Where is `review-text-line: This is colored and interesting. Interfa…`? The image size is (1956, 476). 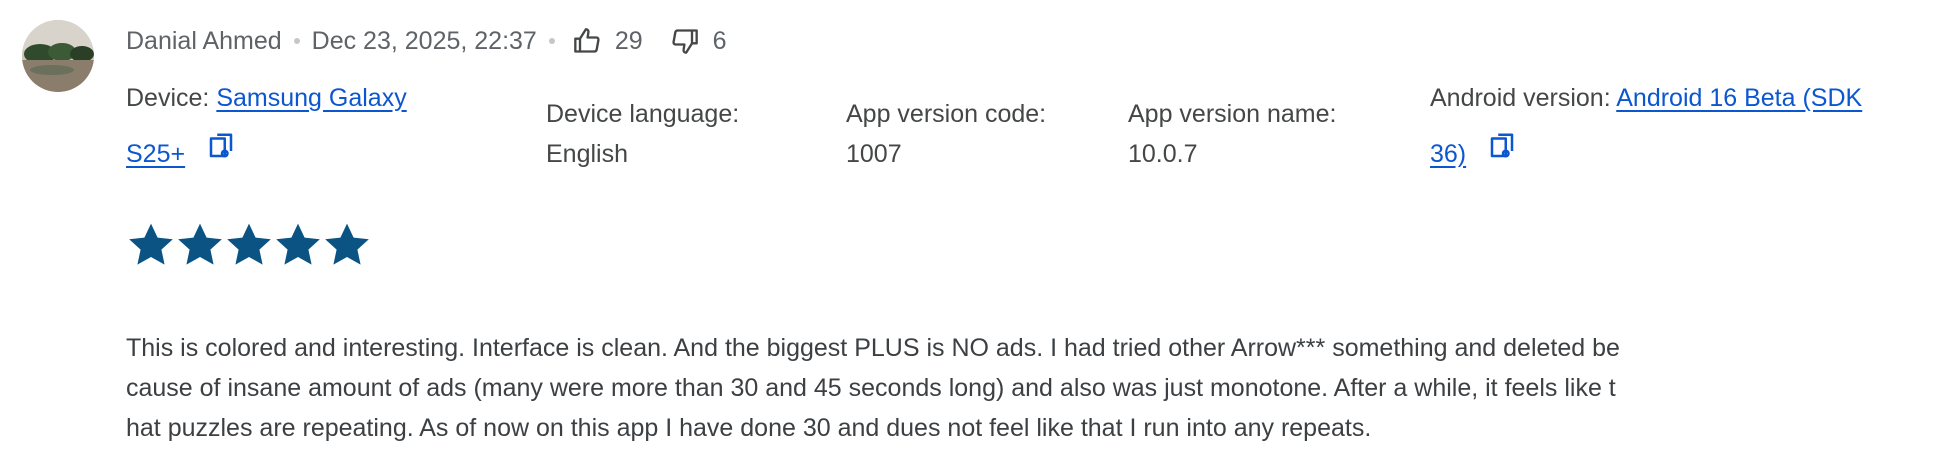 review-text-line: This is colored and interesting. Interfa… is located at coordinates (873, 348).